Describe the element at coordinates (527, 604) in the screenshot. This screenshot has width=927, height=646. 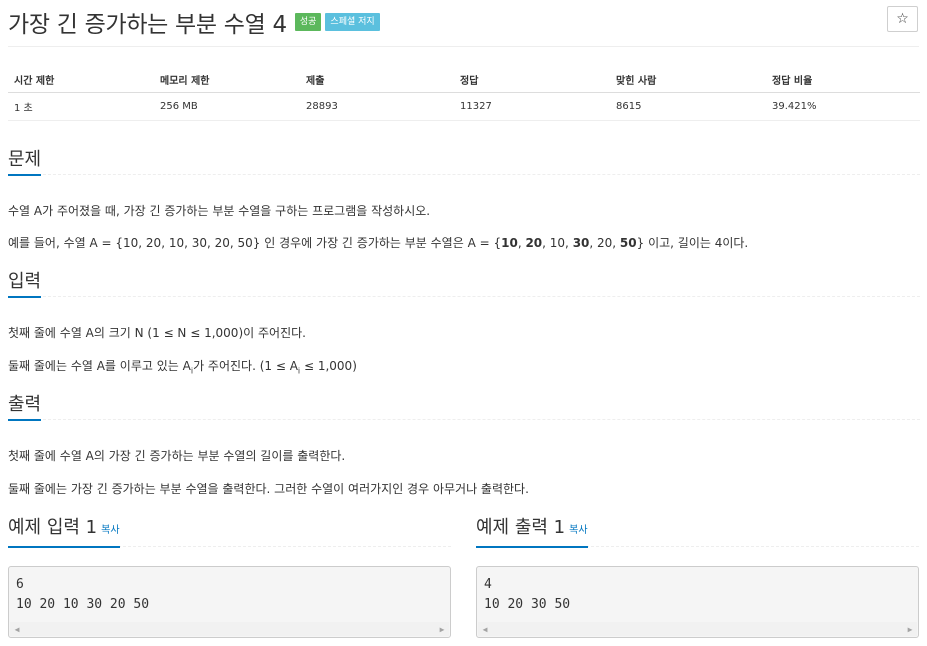
I see `sample-output-line: 10 20 30 50` at that location.